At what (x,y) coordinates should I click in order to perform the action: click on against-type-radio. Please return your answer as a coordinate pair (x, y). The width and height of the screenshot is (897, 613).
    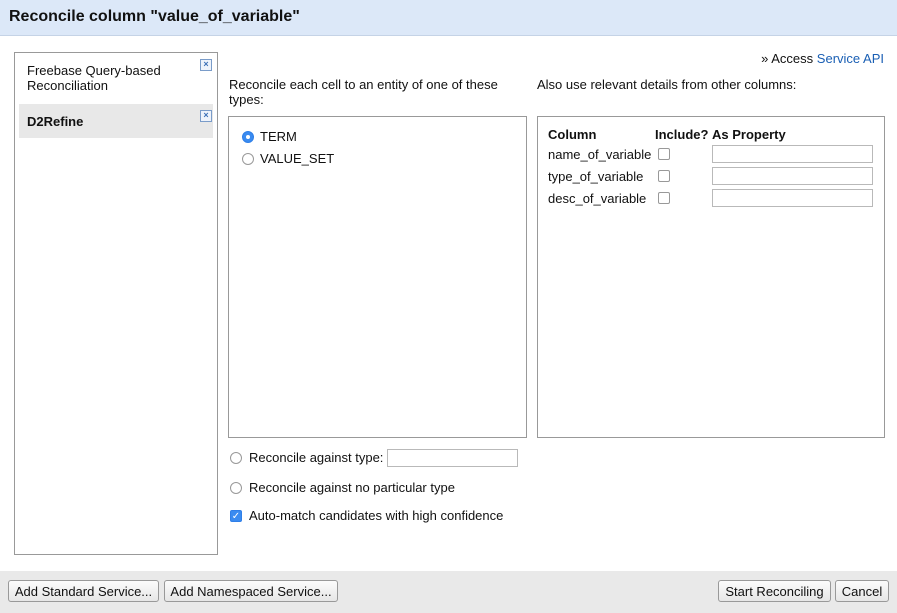
    Looking at the image, I should click on (236, 458).